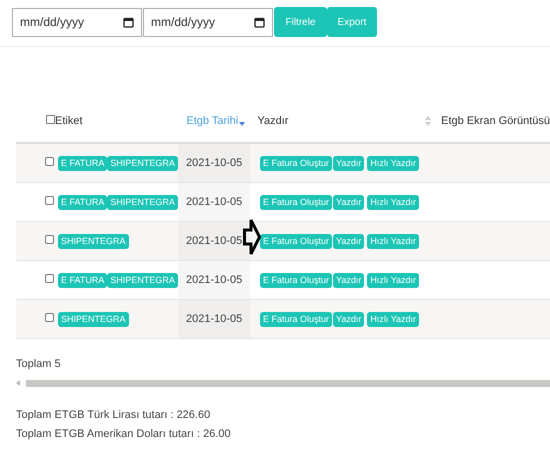 The image size is (550, 452). I want to click on total-count: Toplam 5, so click(38, 364).